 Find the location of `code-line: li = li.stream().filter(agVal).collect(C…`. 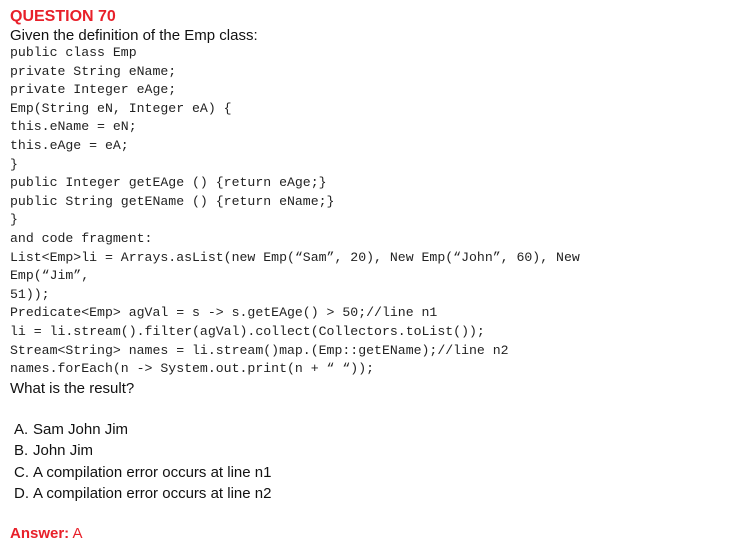

code-line: li = li.stream().filter(agVal).collect(C… is located at coordinates (247, 331).